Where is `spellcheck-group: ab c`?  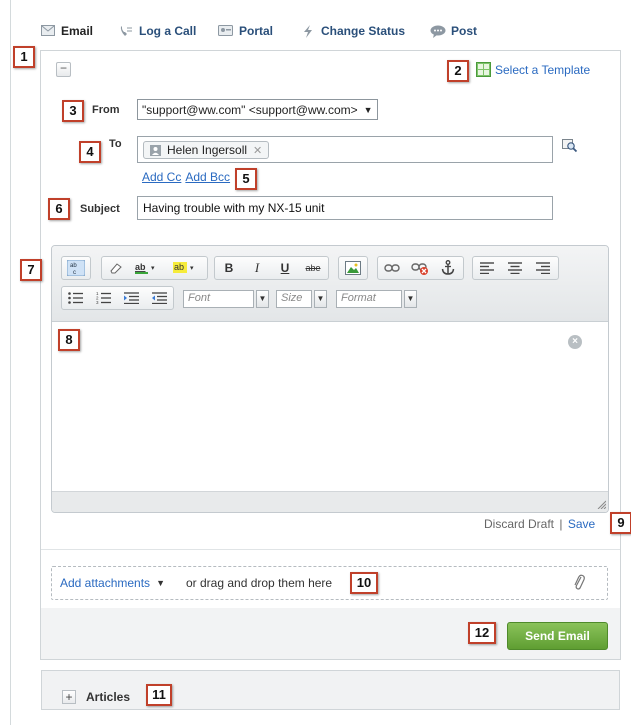 spellcheck-group: ab c is located at coordinates (76, 268).